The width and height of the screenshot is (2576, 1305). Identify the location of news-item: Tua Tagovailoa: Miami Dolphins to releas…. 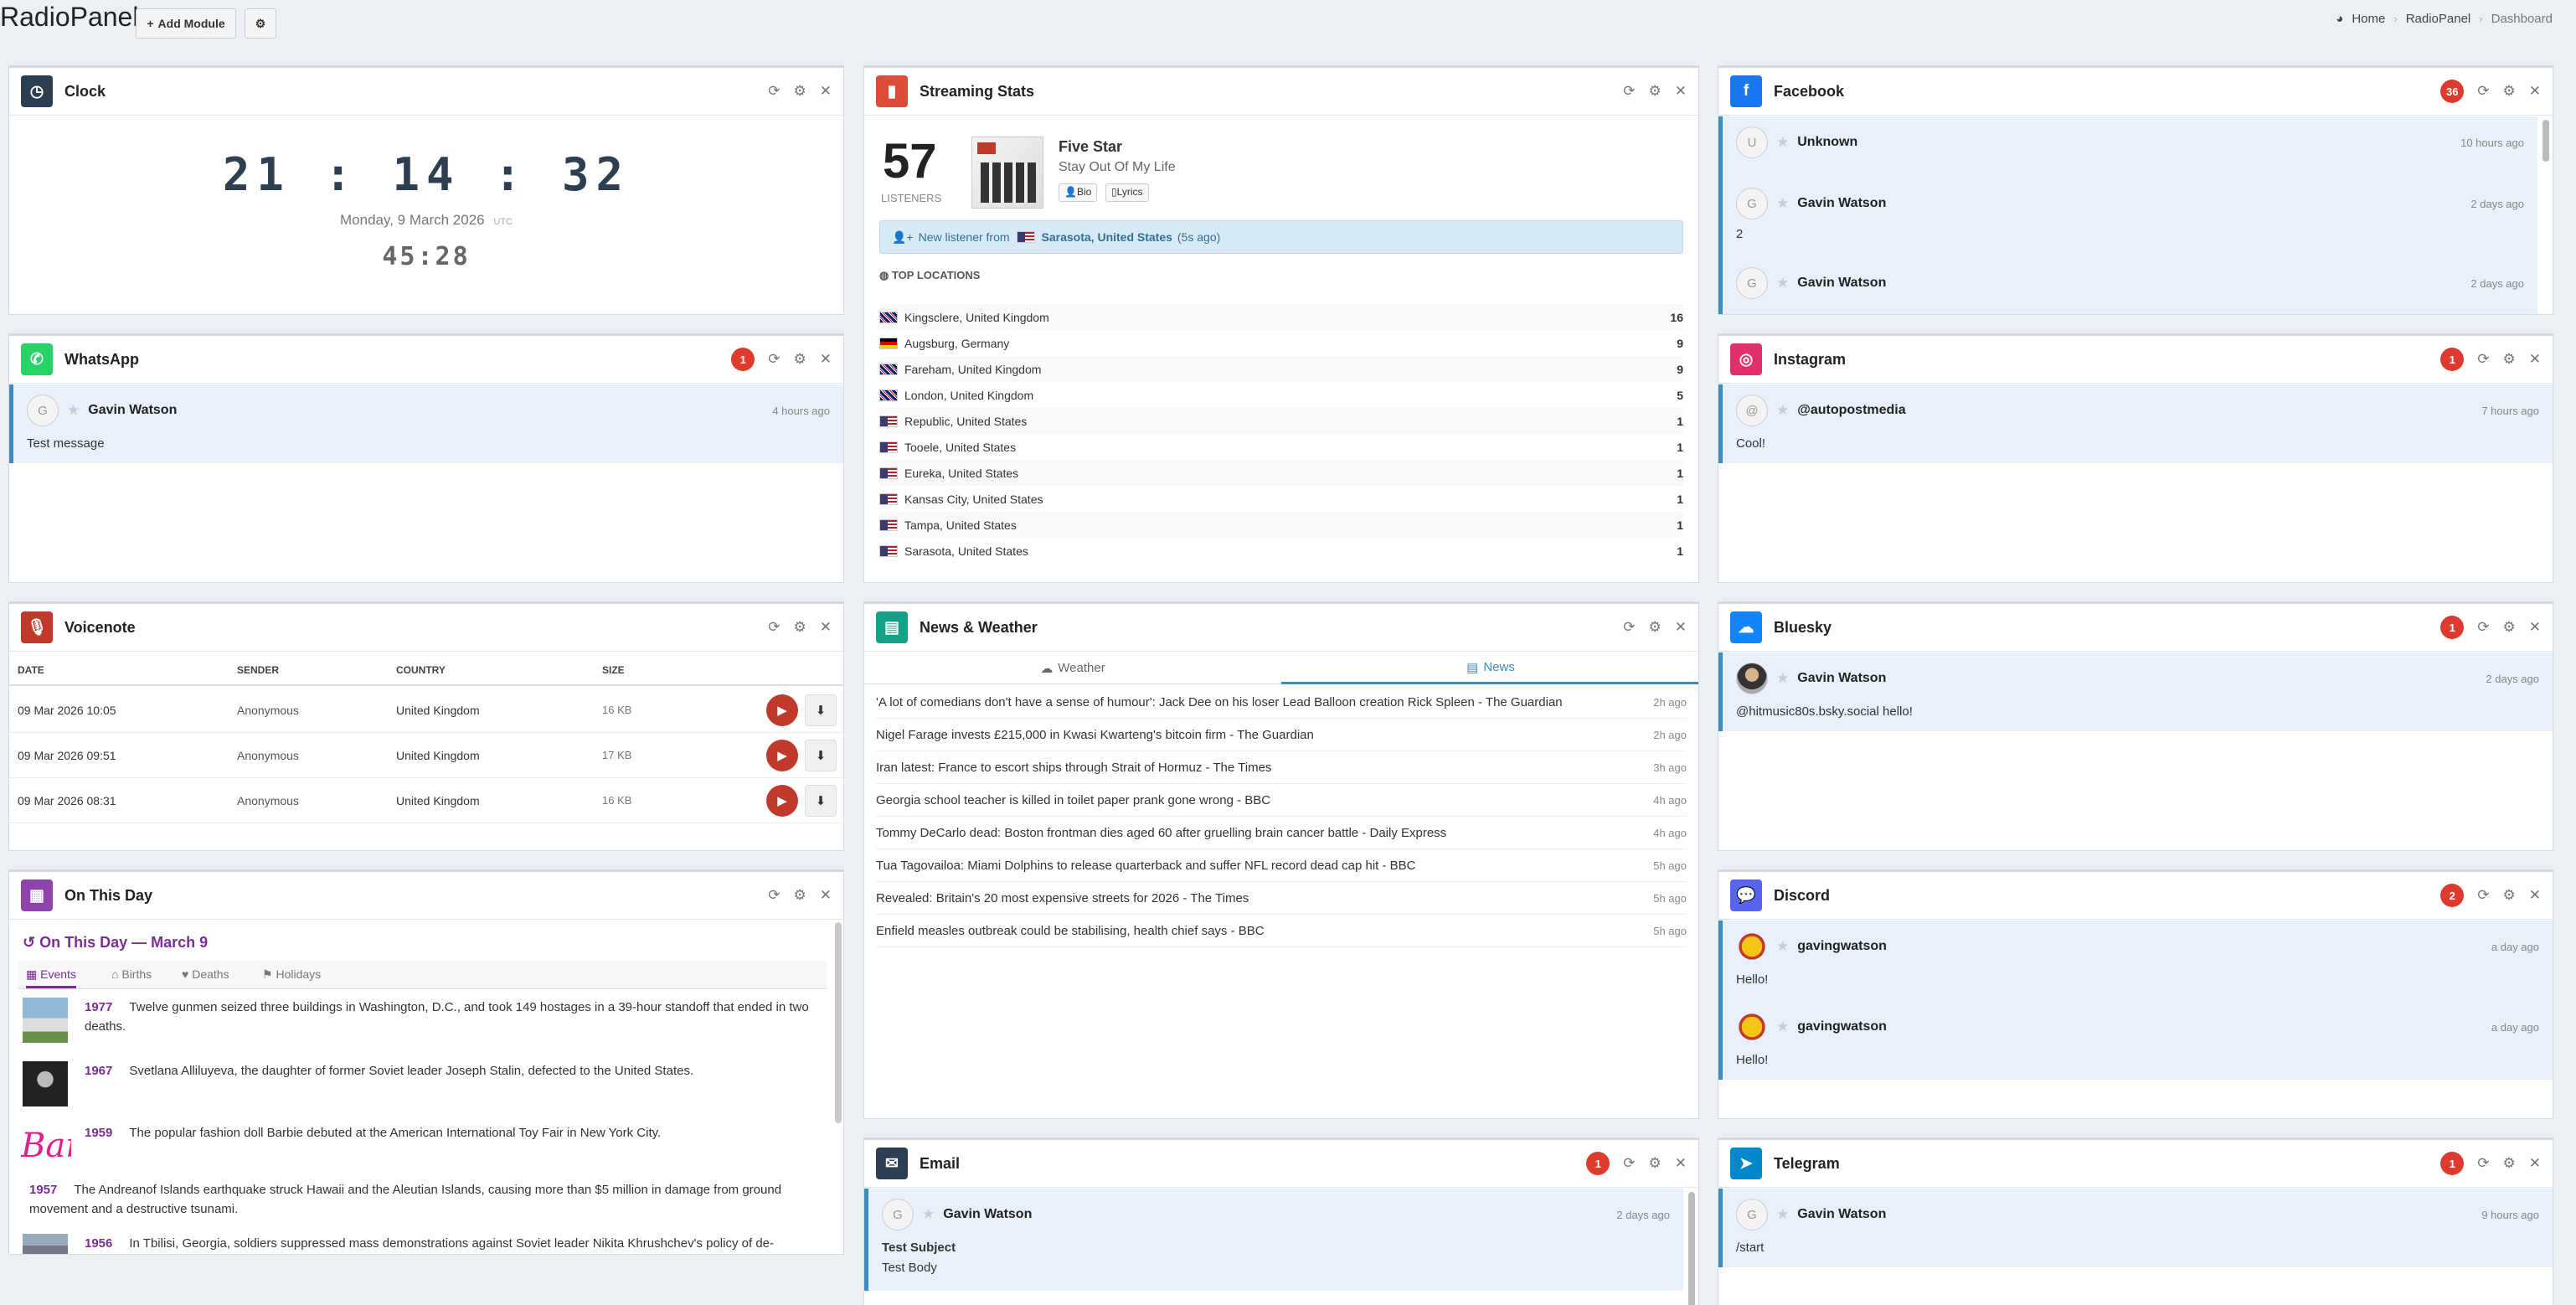
(1281, 865).